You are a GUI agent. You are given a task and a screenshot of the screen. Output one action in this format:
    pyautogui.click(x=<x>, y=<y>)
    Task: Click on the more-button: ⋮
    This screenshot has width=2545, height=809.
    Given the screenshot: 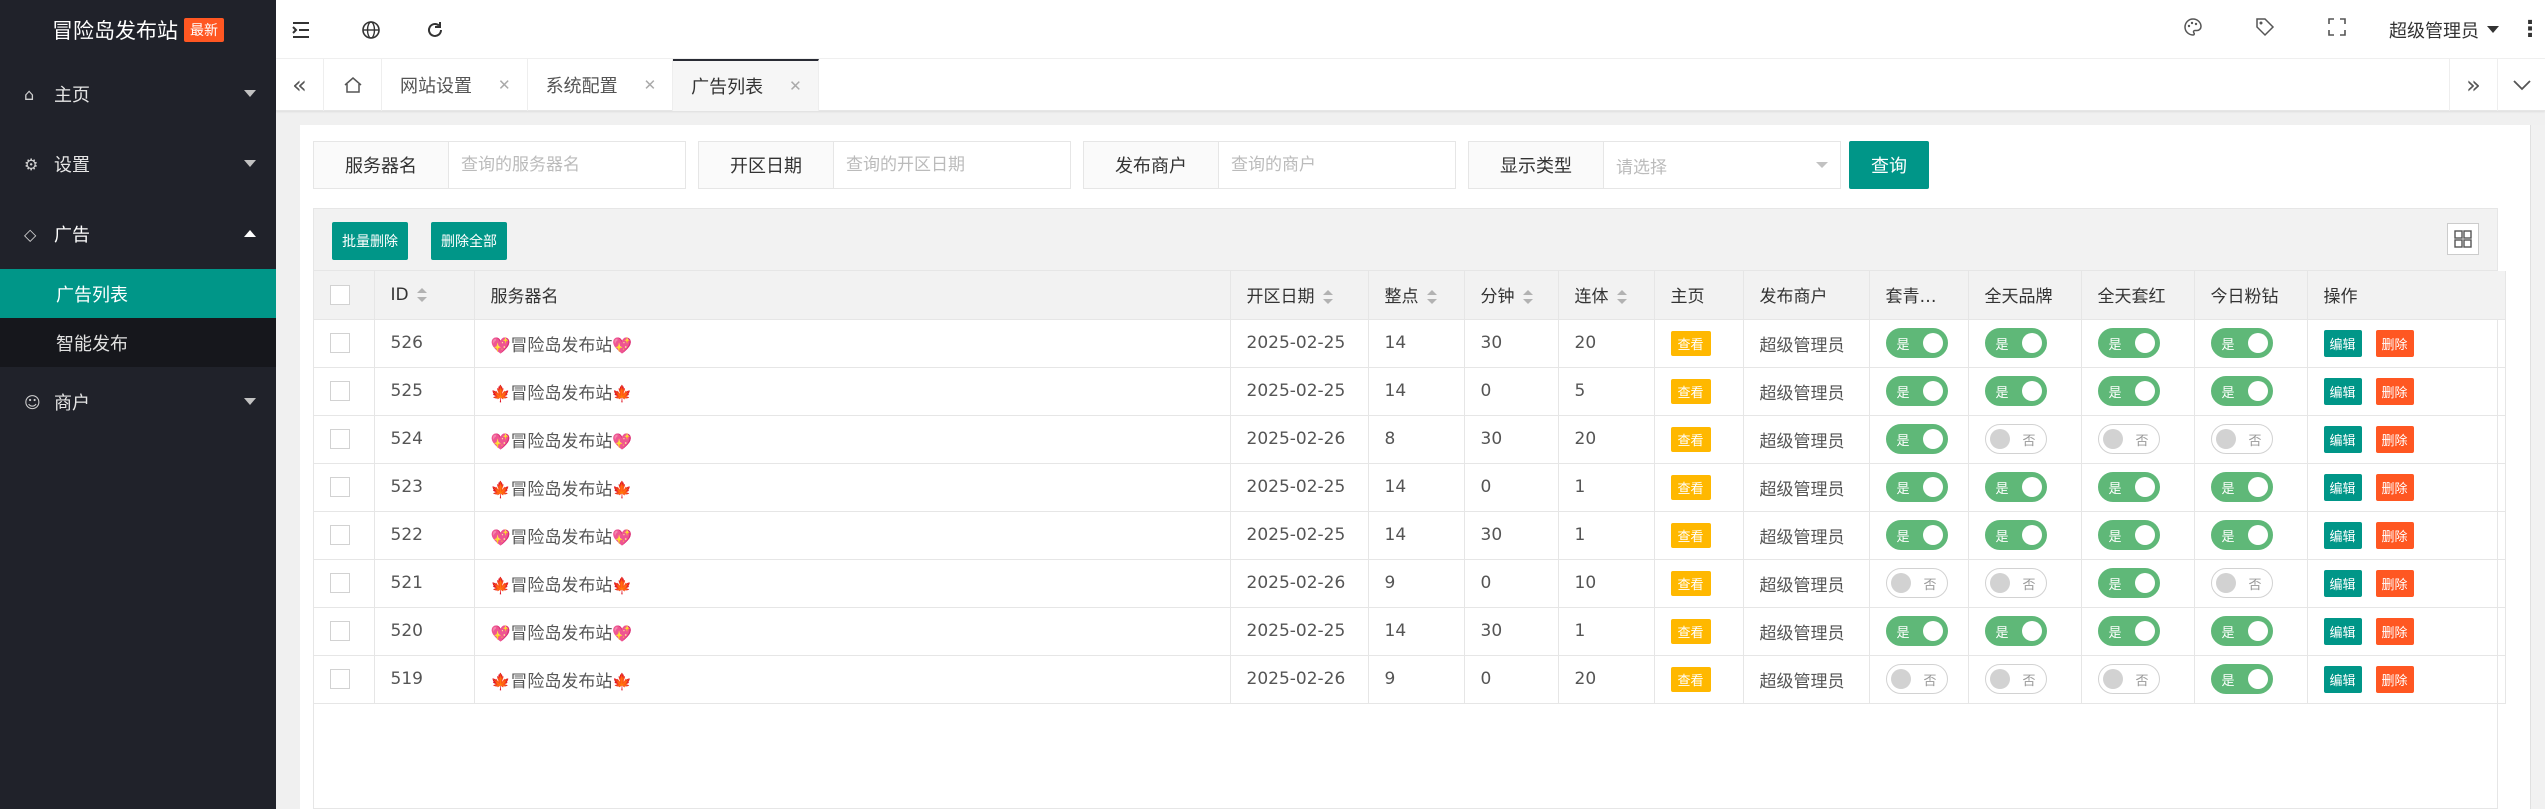 What is the action you would take?
    pyautogui.click(x=2530, y=29)
    